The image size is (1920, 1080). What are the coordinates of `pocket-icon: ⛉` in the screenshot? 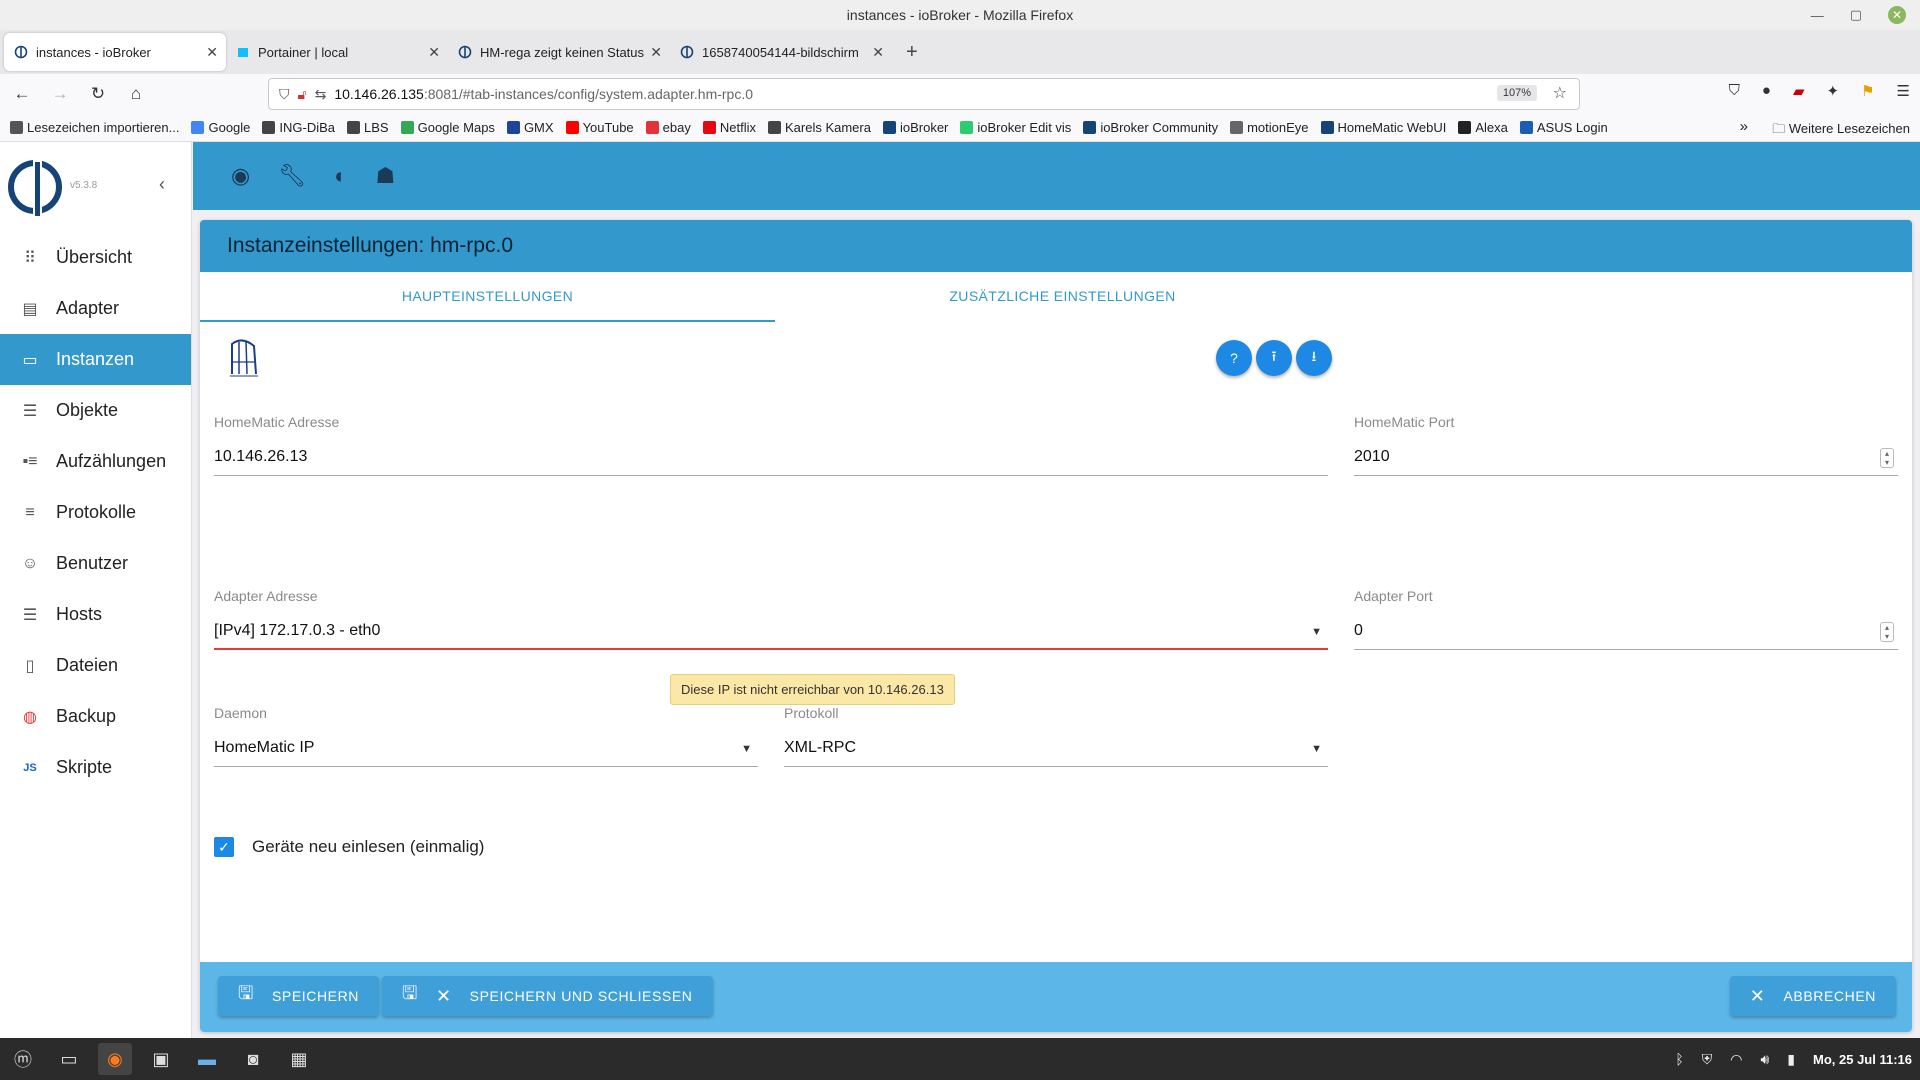 It's located at (1734, 91).